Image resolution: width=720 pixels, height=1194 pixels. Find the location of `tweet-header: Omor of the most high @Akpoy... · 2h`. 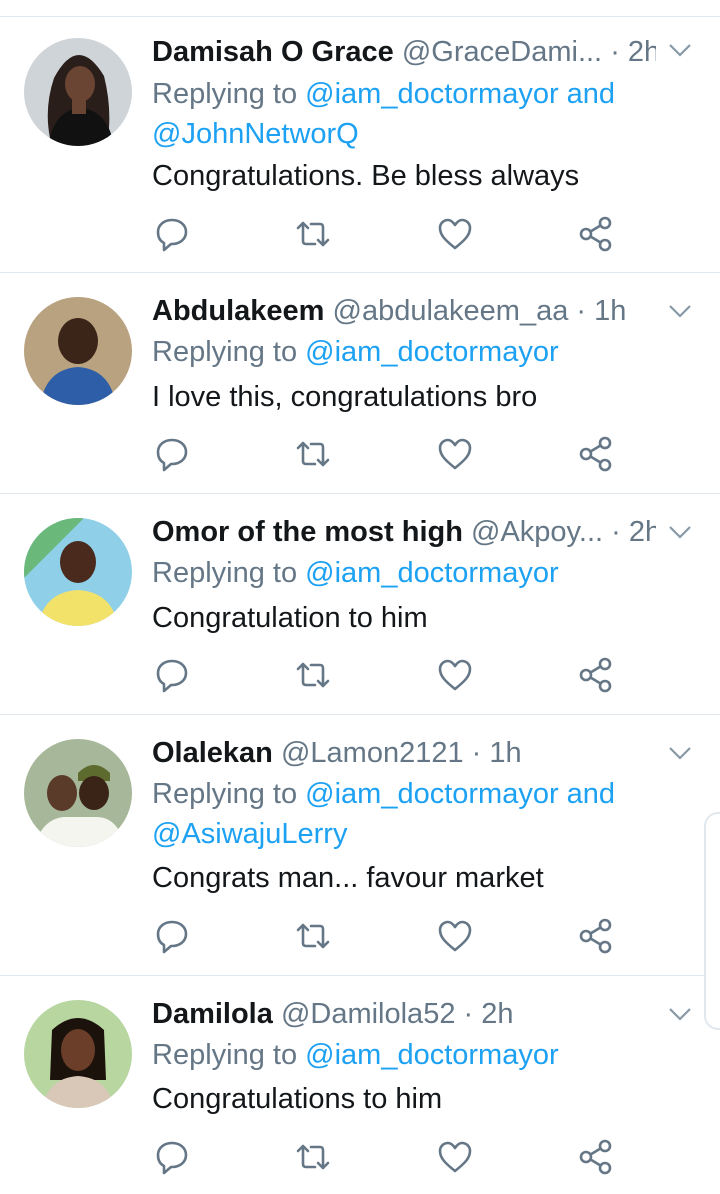

tweet-header: Omor of the most high @Akpoy... · 2h is located at coordinates (404, 532).